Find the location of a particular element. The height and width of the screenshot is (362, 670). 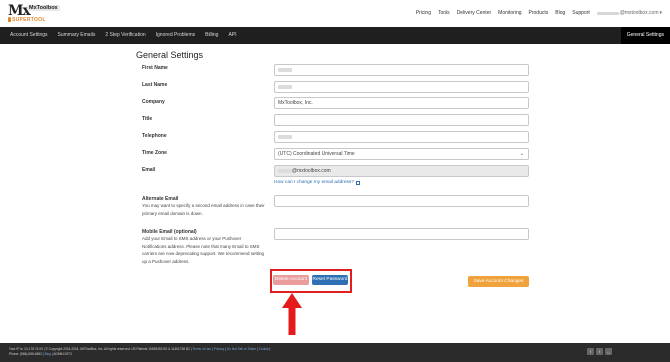

change-email-link: How can I change my email address? is located at coordinates (317, 182).